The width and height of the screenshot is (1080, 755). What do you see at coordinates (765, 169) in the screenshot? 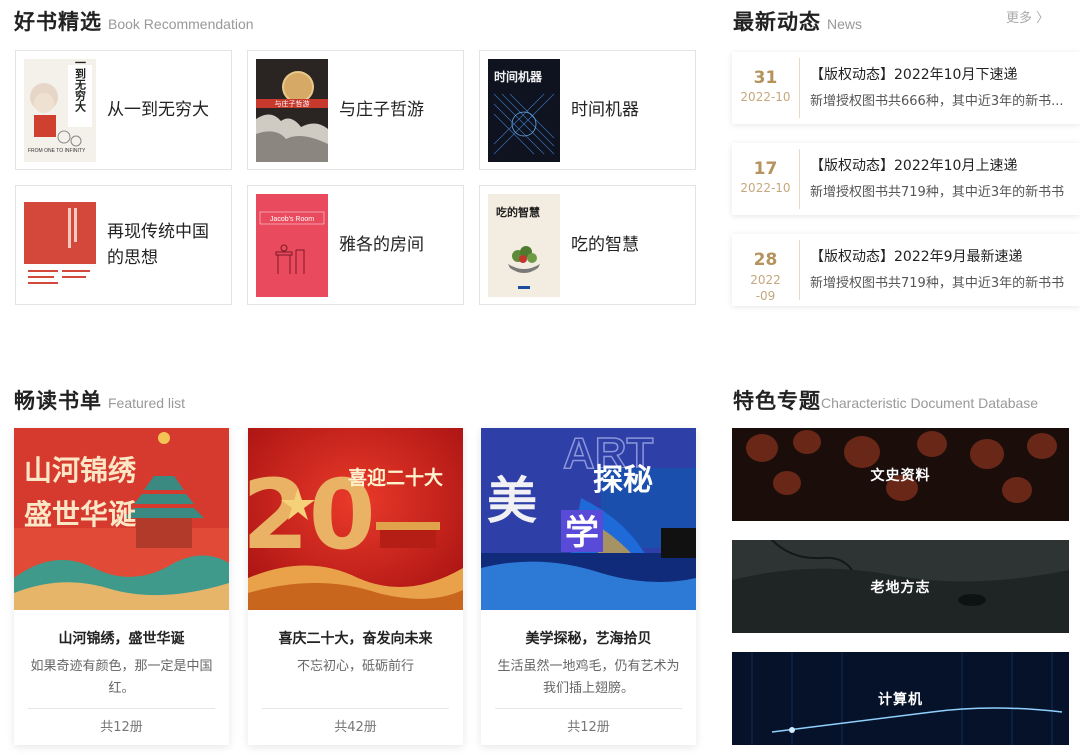
I see `news-day: 17` at bounding box center [765, 169].